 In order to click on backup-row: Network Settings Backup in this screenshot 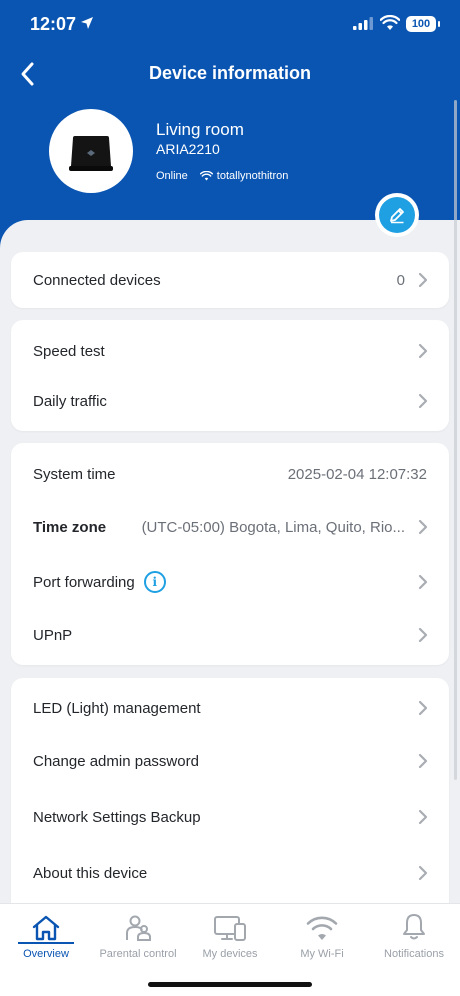, I will do `click(230, 817)`.